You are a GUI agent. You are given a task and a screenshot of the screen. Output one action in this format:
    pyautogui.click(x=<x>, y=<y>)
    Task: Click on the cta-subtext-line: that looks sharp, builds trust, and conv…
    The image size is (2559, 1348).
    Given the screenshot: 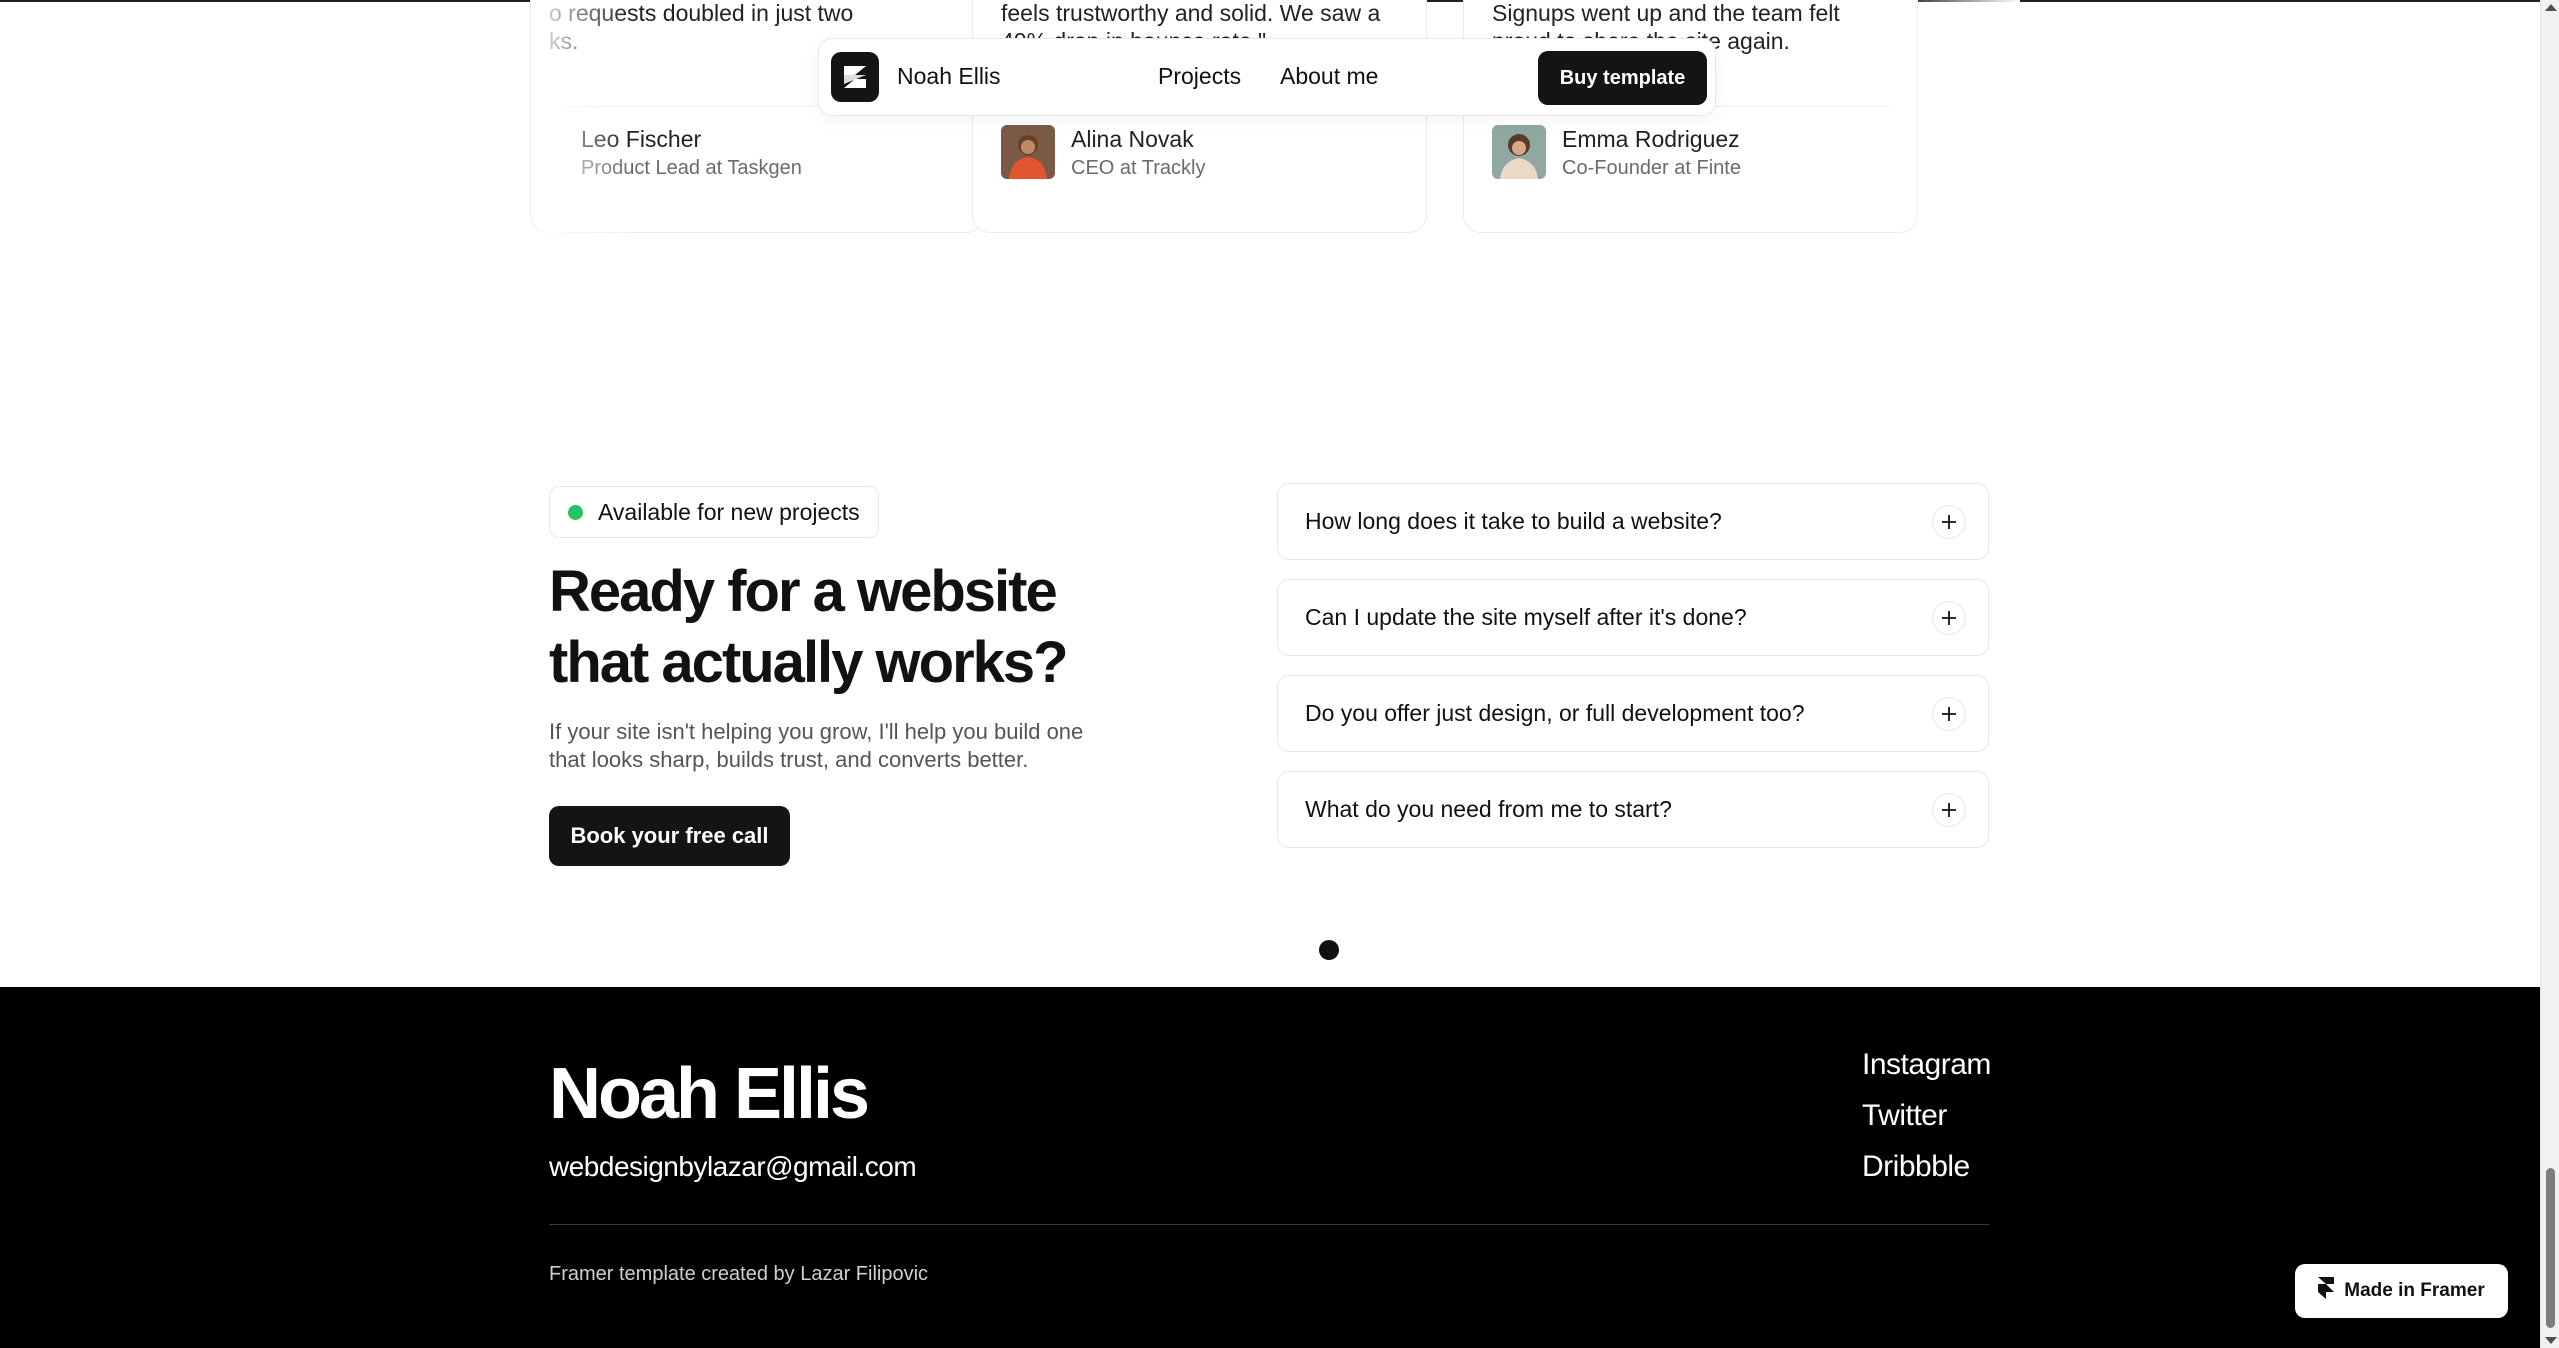 What is the action you would take?
    pyautogui.click(x=789, y=759)
    